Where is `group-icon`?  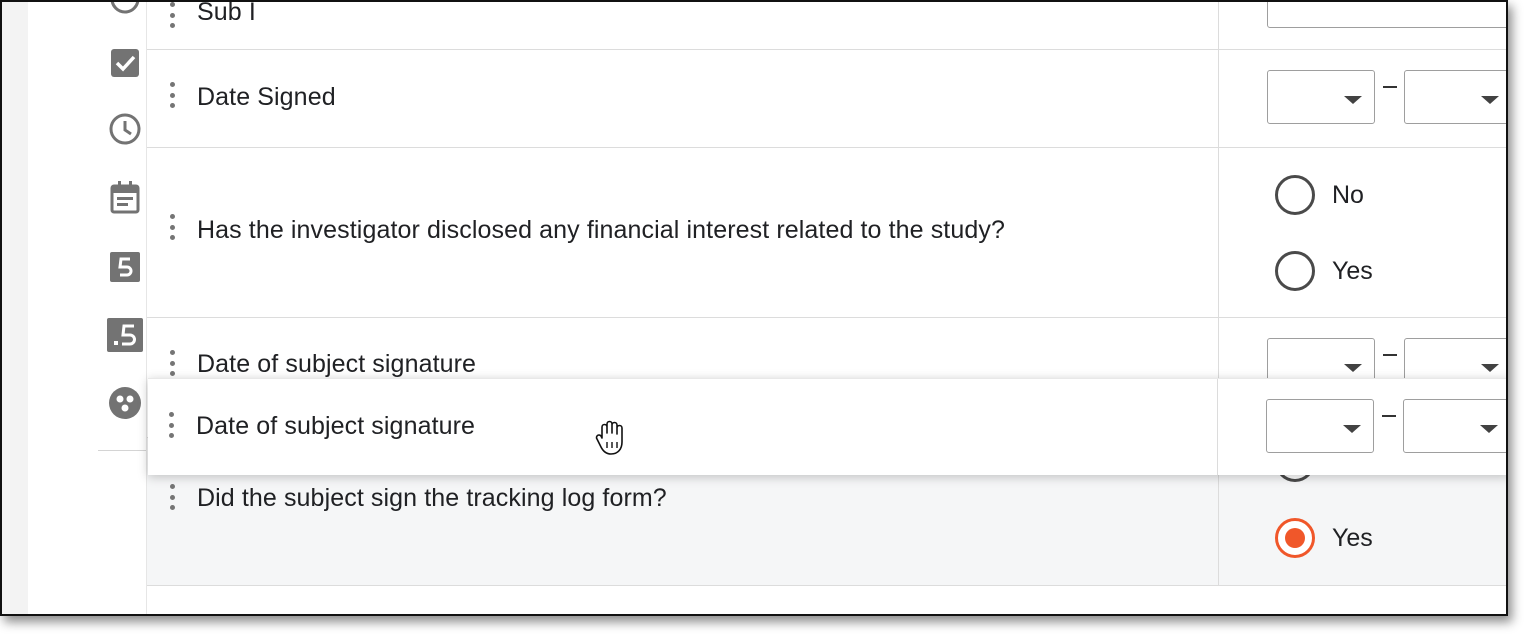 group-icon is located at coordinates (125, 403).